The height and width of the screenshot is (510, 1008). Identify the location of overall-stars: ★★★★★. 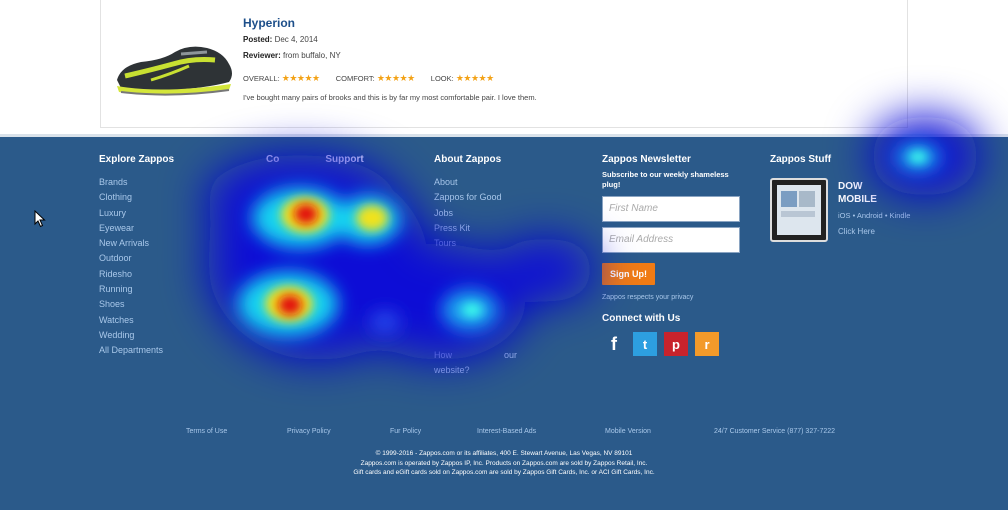
(300, 78).